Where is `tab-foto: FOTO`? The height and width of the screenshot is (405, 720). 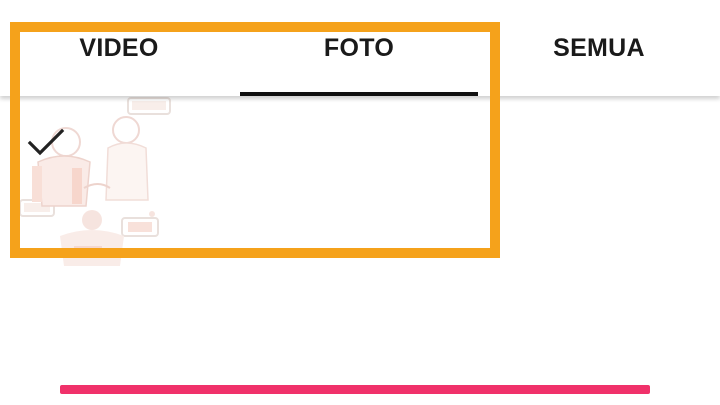 tab-foto: FOTO is located at coordinates (359, 48).